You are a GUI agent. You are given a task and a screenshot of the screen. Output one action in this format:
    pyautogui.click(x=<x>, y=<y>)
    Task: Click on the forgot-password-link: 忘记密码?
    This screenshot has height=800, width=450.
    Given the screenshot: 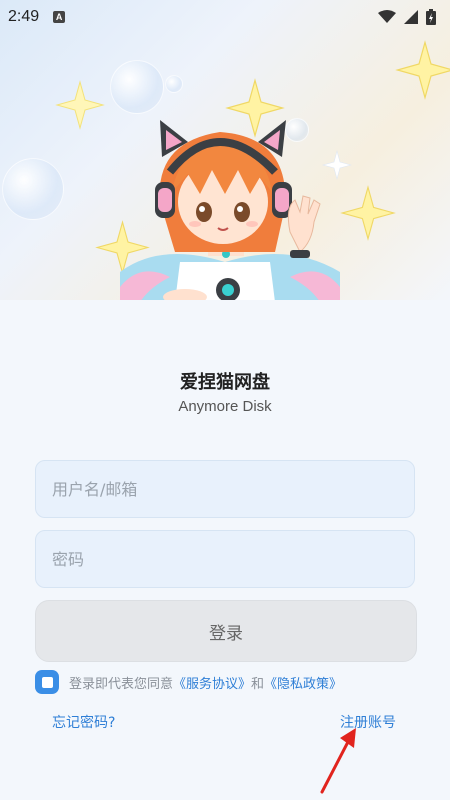 What is the action you would take?
    pyautogui.click(x=83, y=722)
    